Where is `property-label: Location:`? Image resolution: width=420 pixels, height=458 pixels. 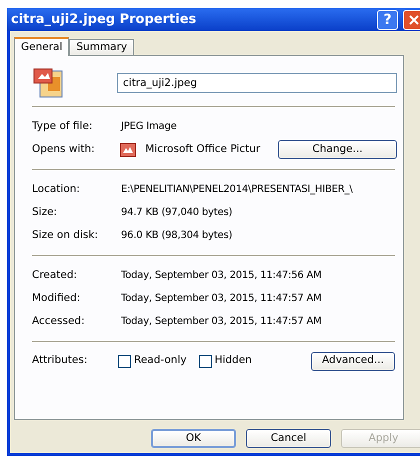
property-label: Location: is located at coordinates (56, 189).